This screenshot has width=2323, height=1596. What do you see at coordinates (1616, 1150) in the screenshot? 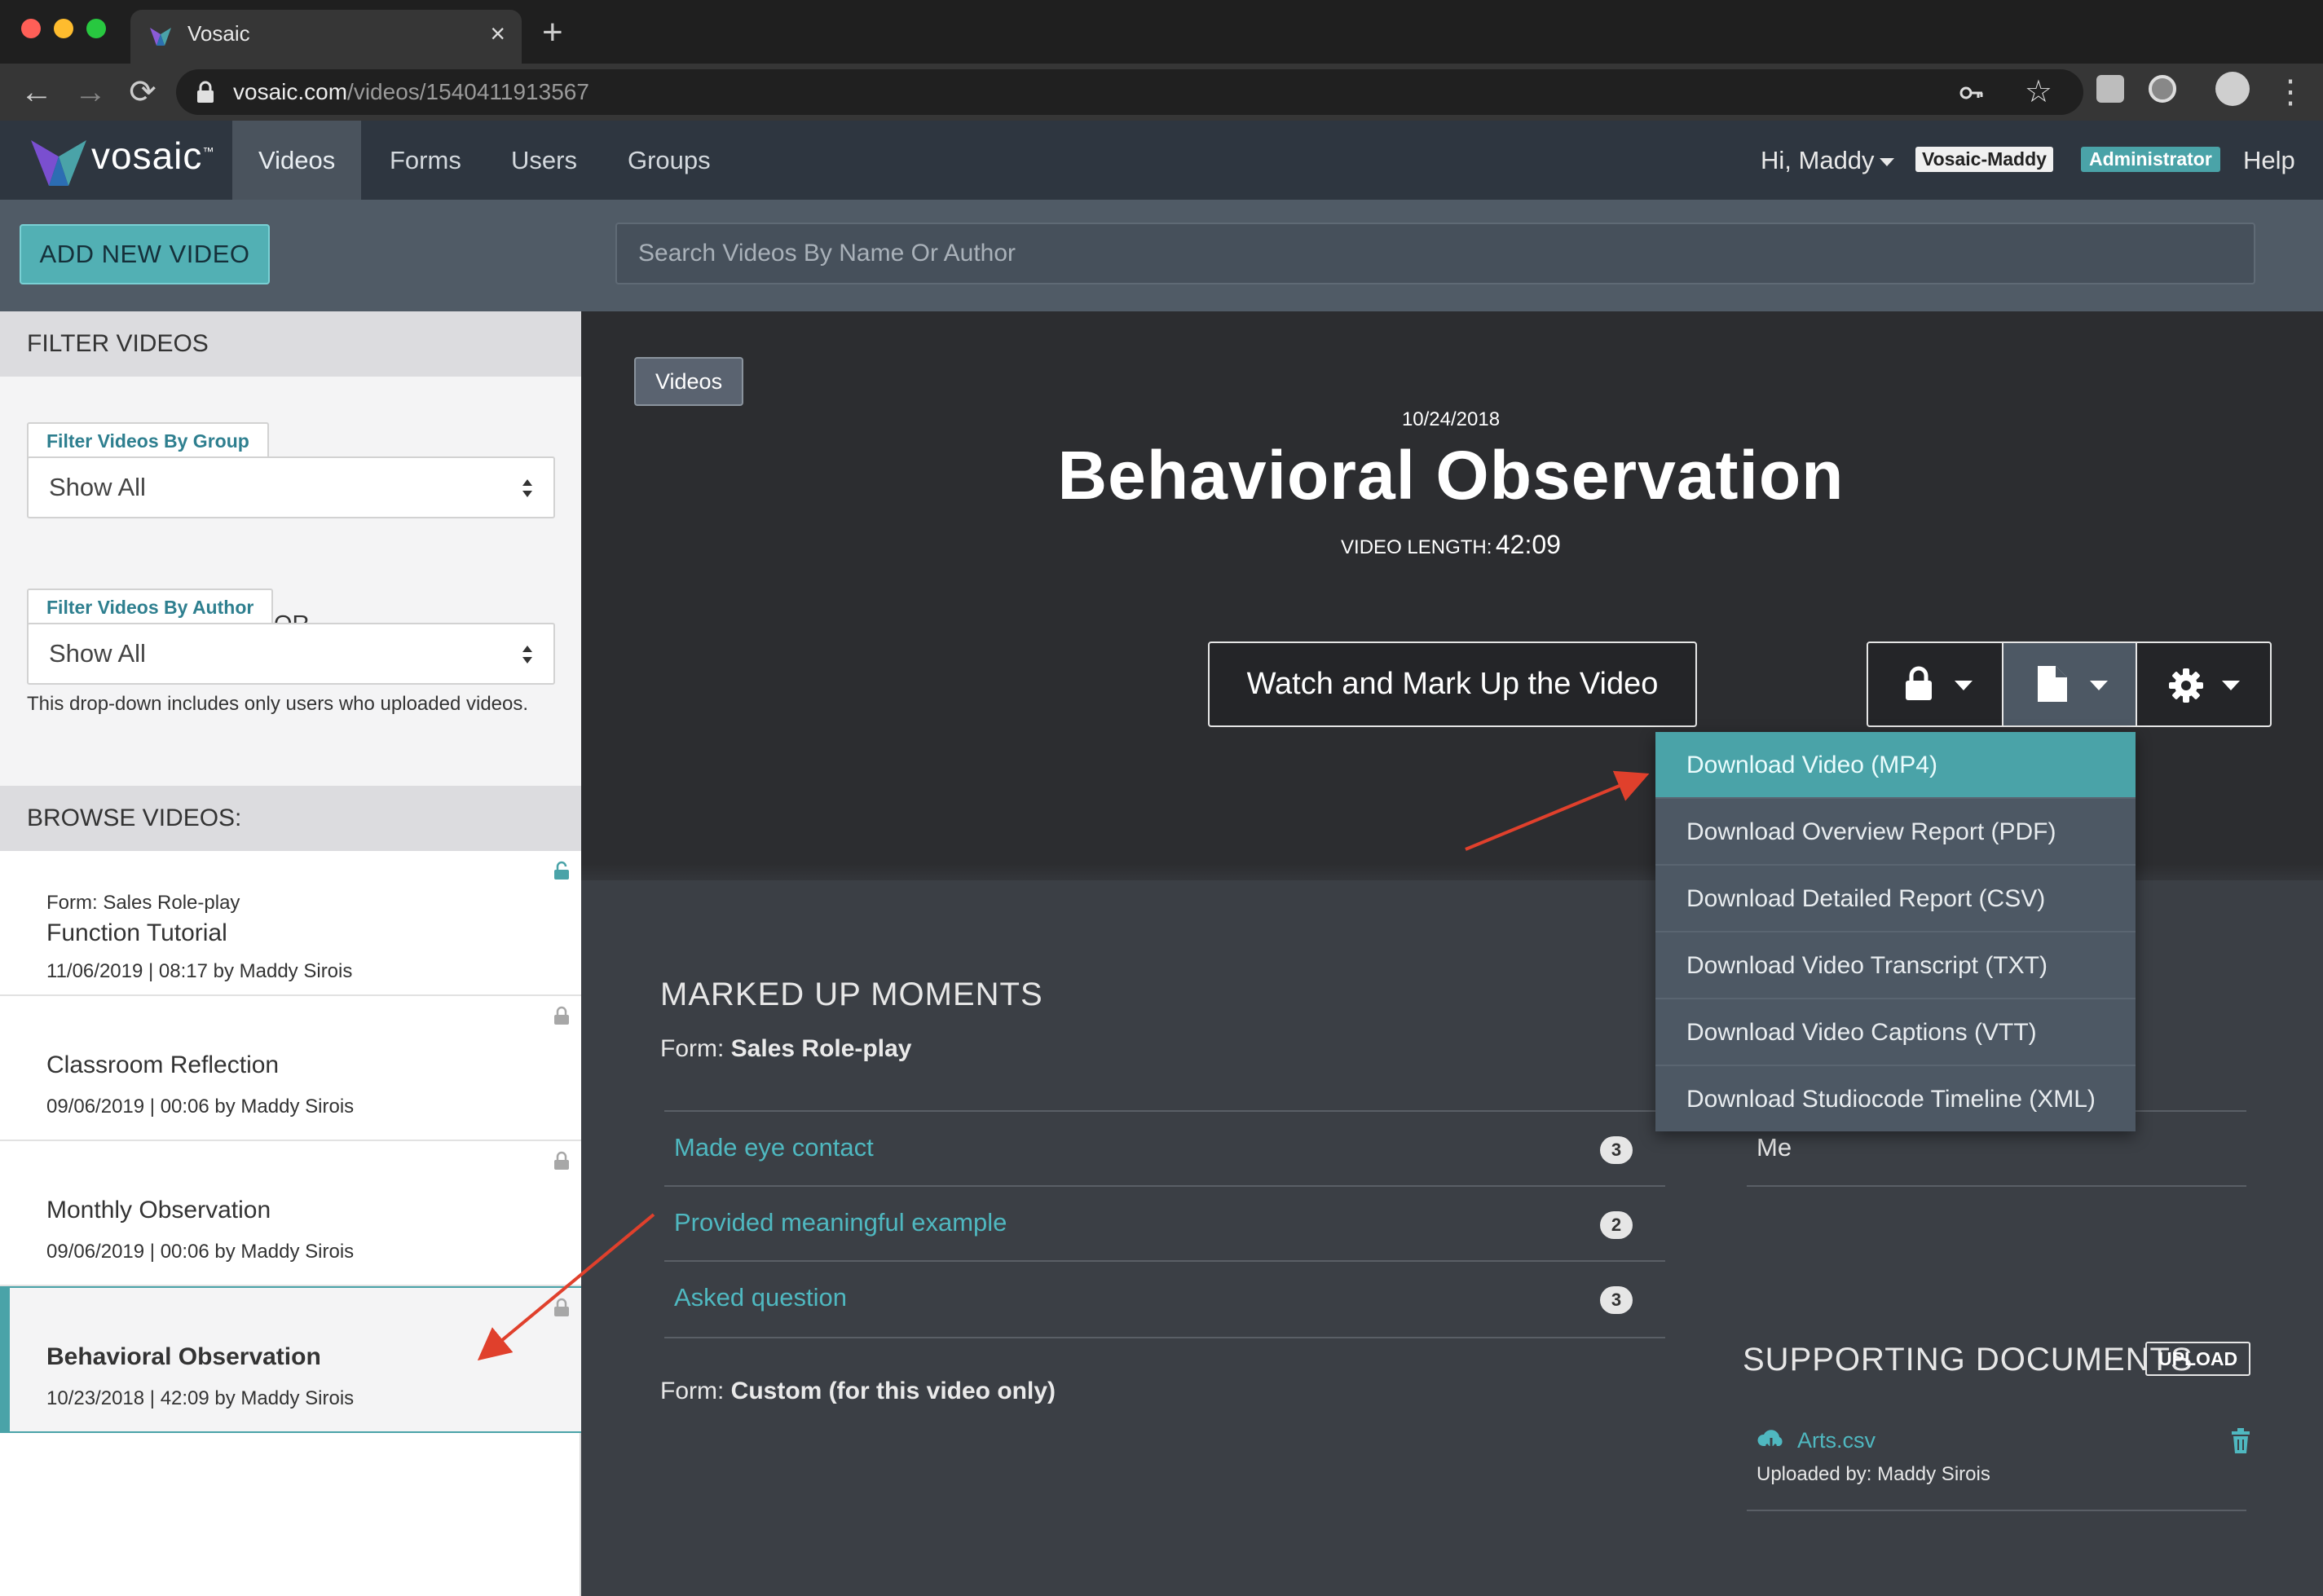
I see `moment-count-badge: 3` at bounding box center [1616, 1150].